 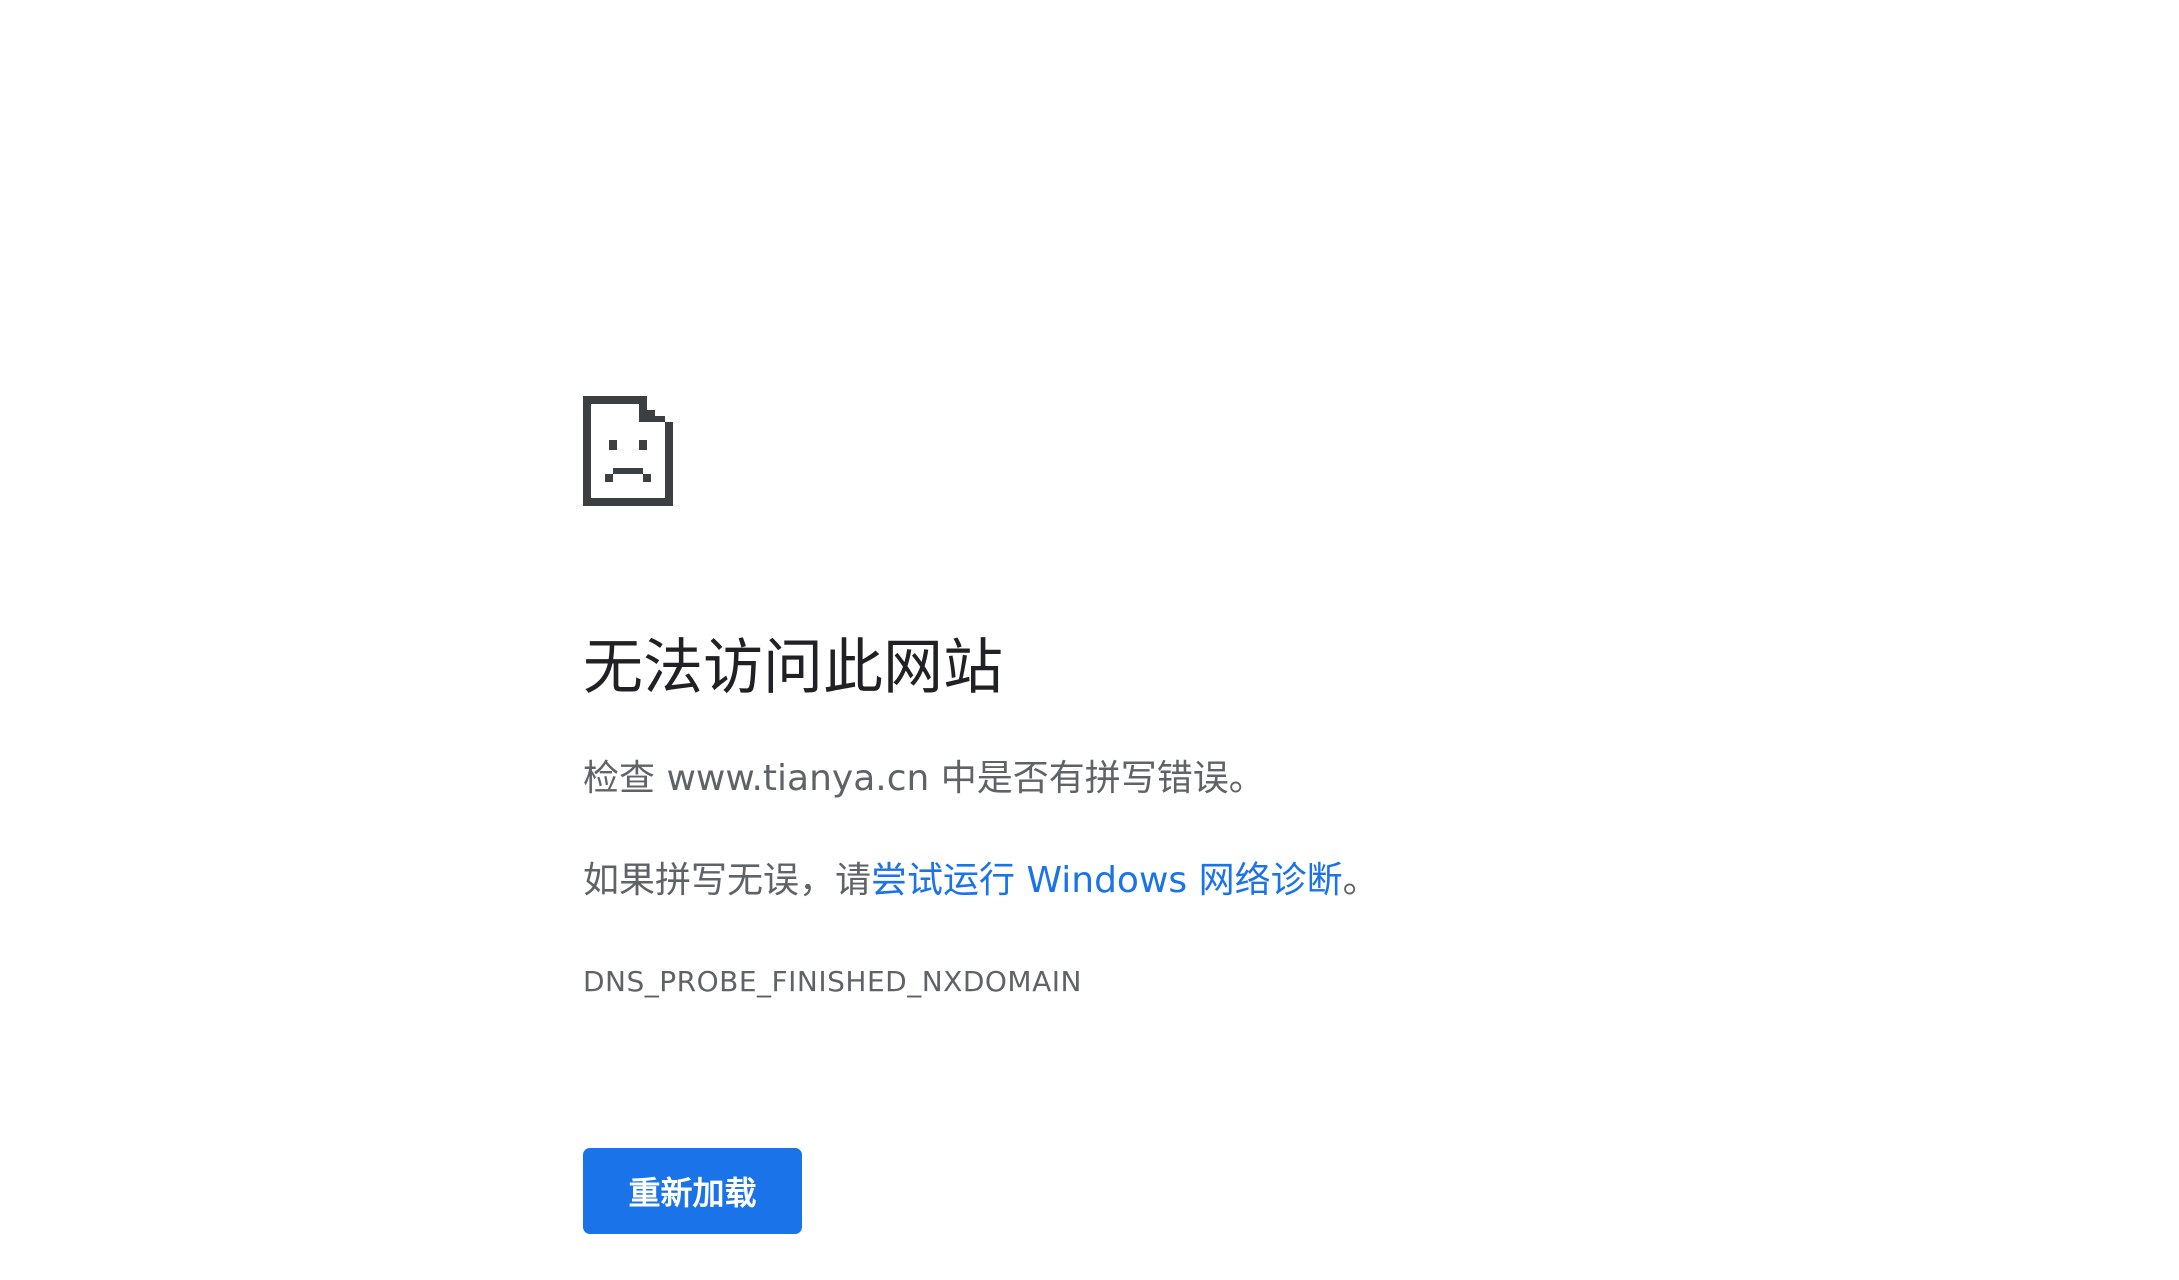 What do you see at coordinates (727, 880) in the screenshot?
I see `suggestion-prefix: 如果拼写无误，请` at bounding box center [727, 880].